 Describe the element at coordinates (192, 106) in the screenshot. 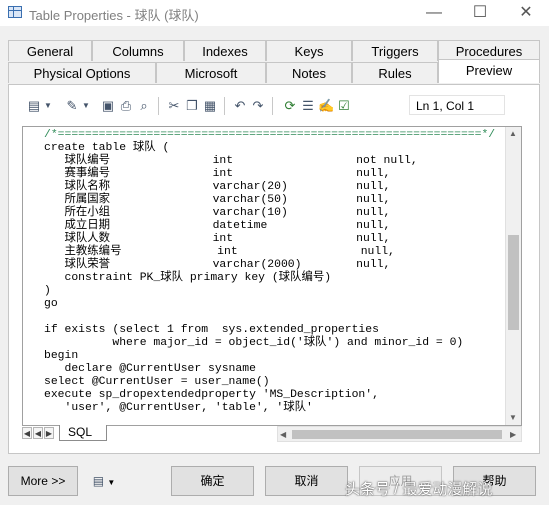

I see `copy-icon: ❐` at that location.